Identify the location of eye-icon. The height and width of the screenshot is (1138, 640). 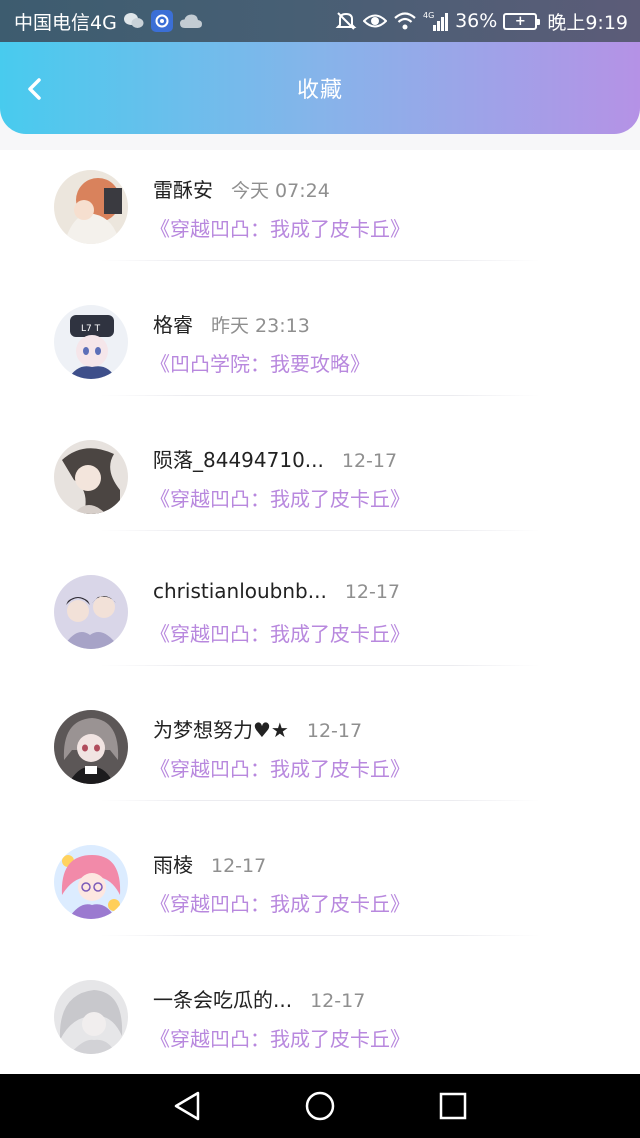
(375, 21).